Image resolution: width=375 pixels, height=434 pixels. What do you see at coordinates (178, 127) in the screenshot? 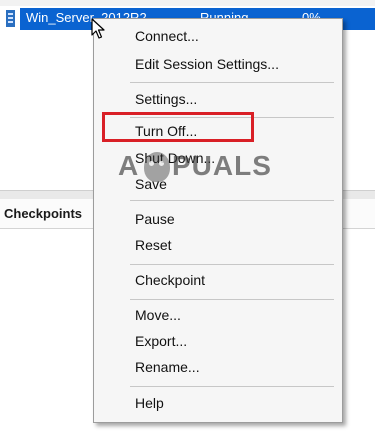
I see `turn-off-highlight-annotation` at bounding box center [178, 127].